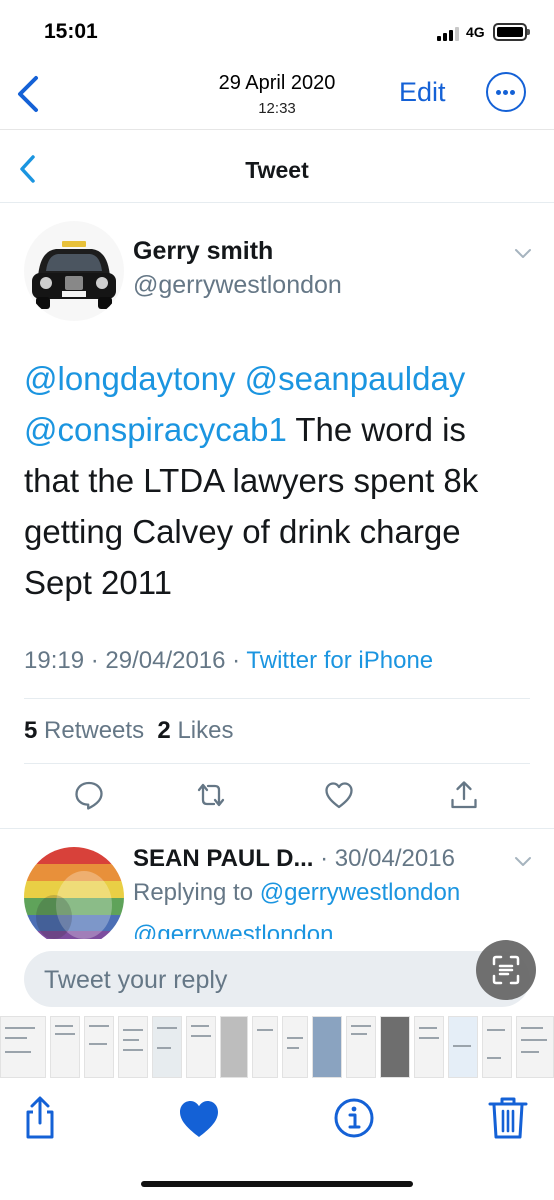  Describe the element at coordinates (91, 730) in the screenshot. I see `retweets-label: Retweets` at that location.